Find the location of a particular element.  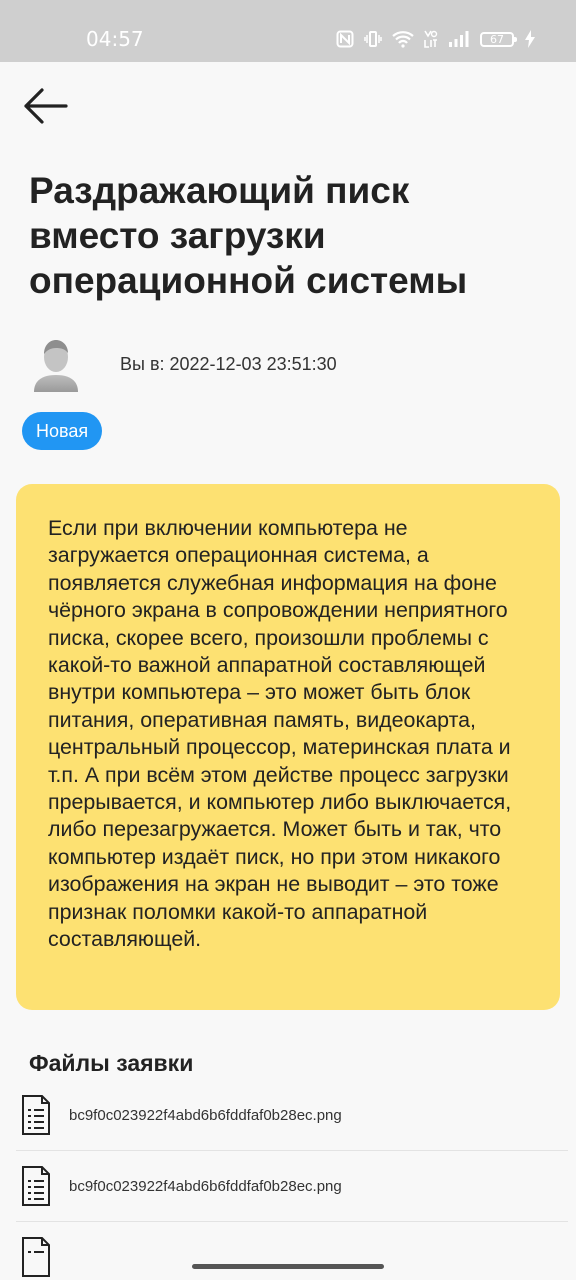

avatar is located at coordinates (56, 365).